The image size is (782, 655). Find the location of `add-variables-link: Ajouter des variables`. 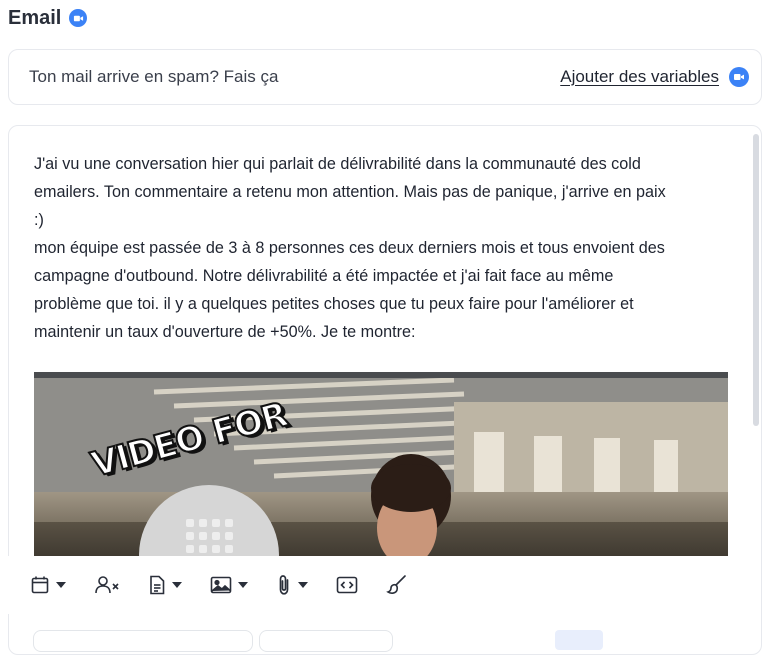

add-variables-link: Ajouter des variables is located at coordinates (639, 77).